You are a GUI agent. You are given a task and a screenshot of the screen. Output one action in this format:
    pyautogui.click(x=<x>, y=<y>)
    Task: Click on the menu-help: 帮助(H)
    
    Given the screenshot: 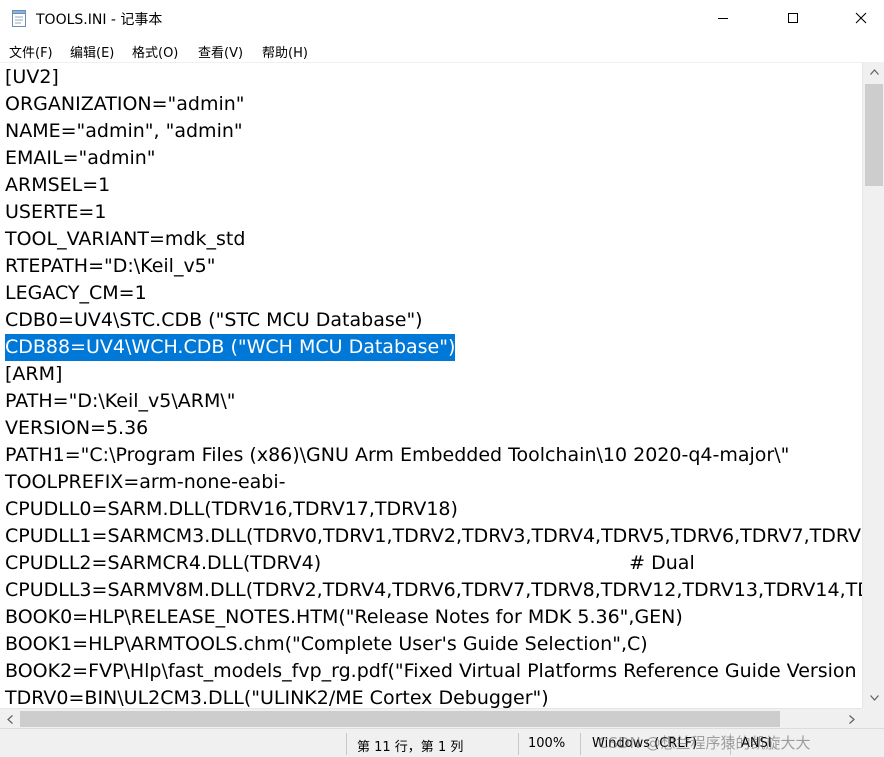 What is the action you would take?
    pyautogui.click(x=285, y=51)
    